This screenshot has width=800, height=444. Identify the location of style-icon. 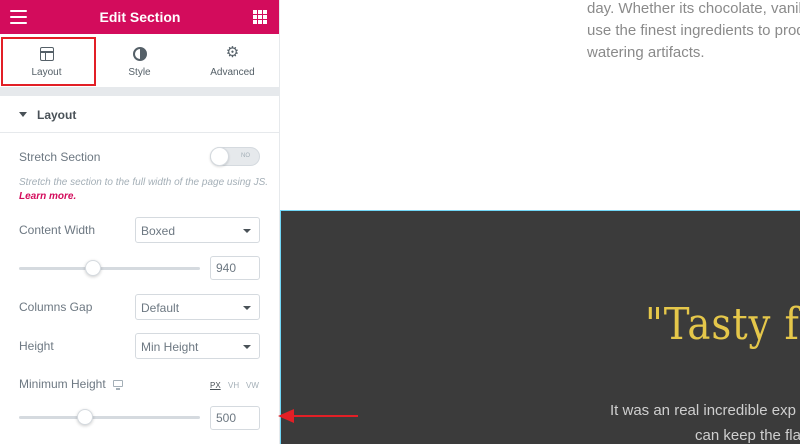
(139, 54).